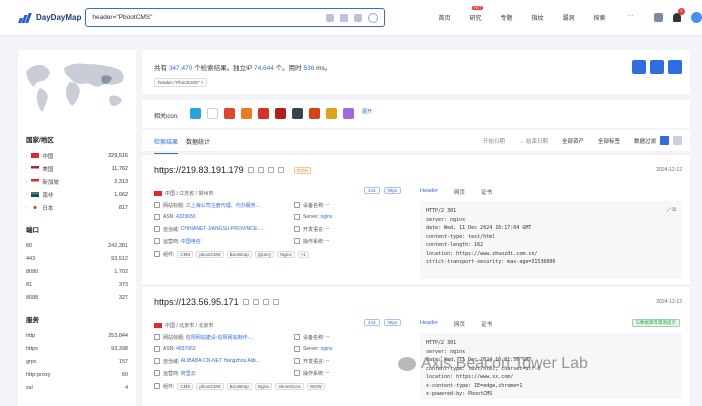 Image resolution: width=702 pixels, height=406 pixels. What do you see at coordinates (77, 181) in the screenshot?
I see `country-item: › 新加坡 2,313` at bounding box center [77, 181].